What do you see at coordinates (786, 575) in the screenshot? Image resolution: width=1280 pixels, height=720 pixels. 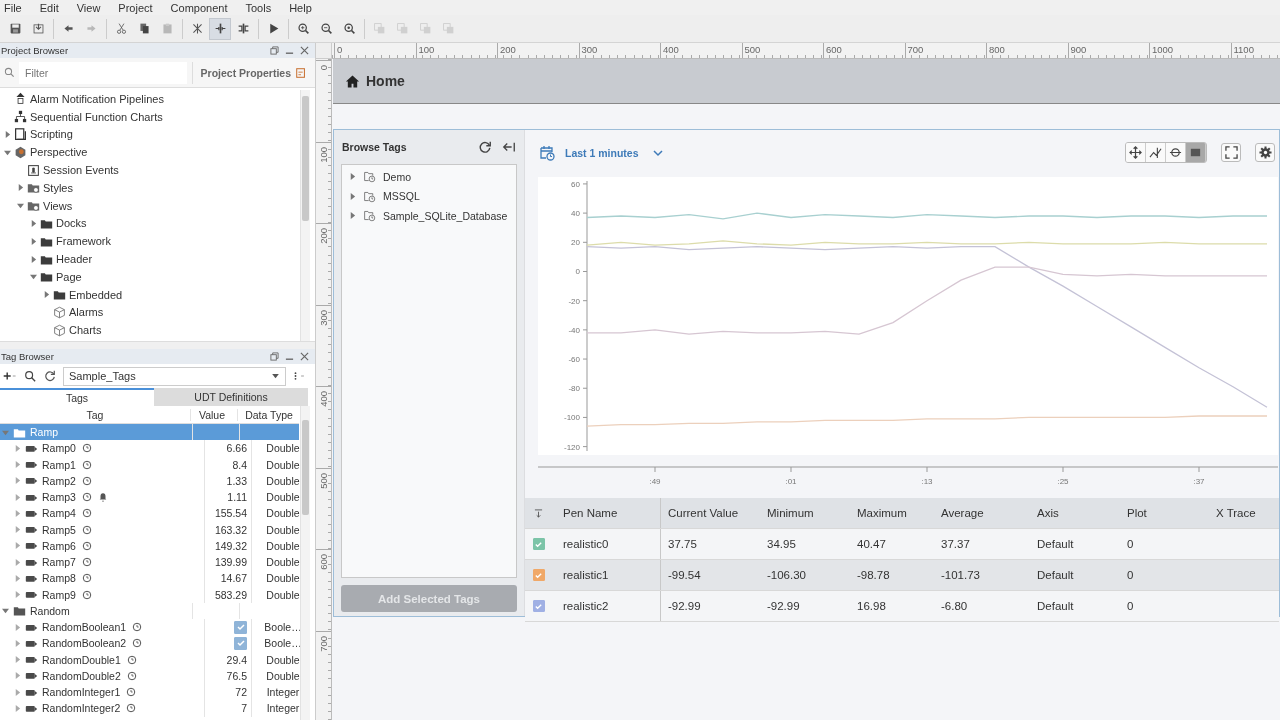 I see `table-cell-text: -106.30` at bounding box center [786, 575].